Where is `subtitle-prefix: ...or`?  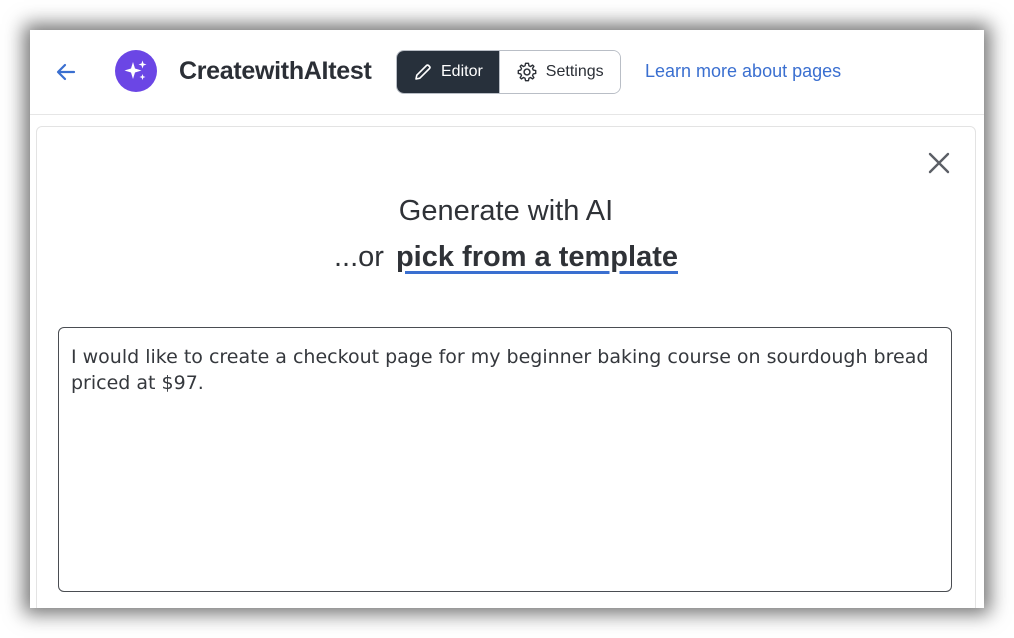 subtitle-prefix: ...or is located at coordinates (359, 257).